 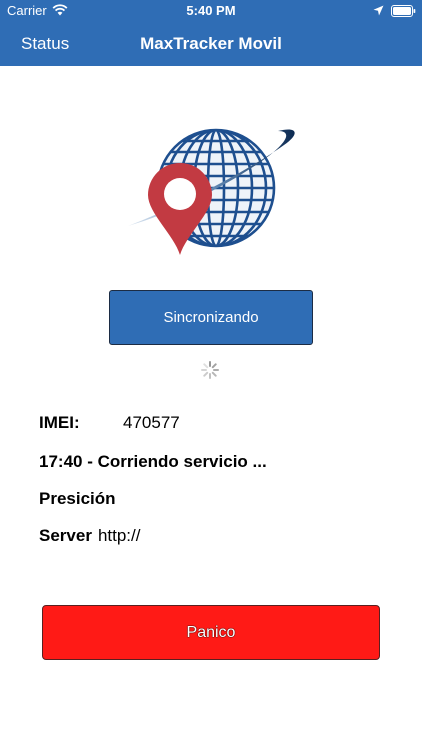 I want to click on server-row: Server http://, so click(x=89, y=536).